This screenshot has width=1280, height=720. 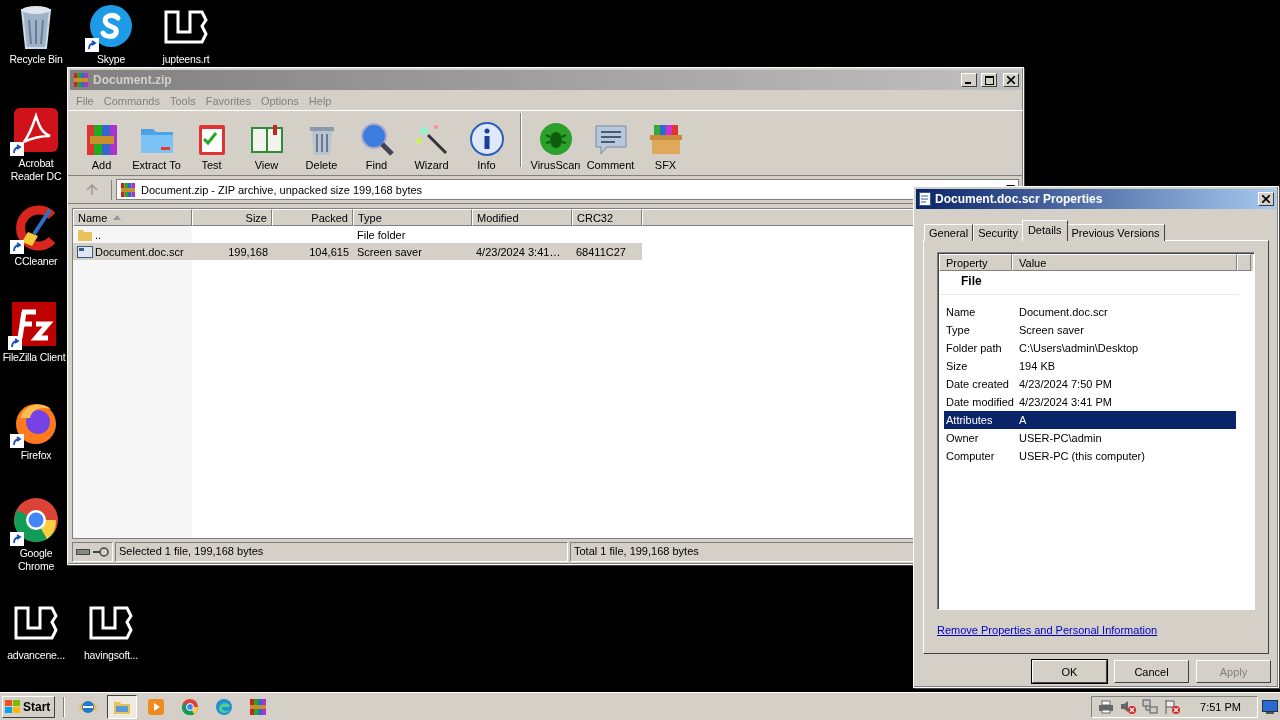 I want to click on file-name: .., so click(x=98, y=234).